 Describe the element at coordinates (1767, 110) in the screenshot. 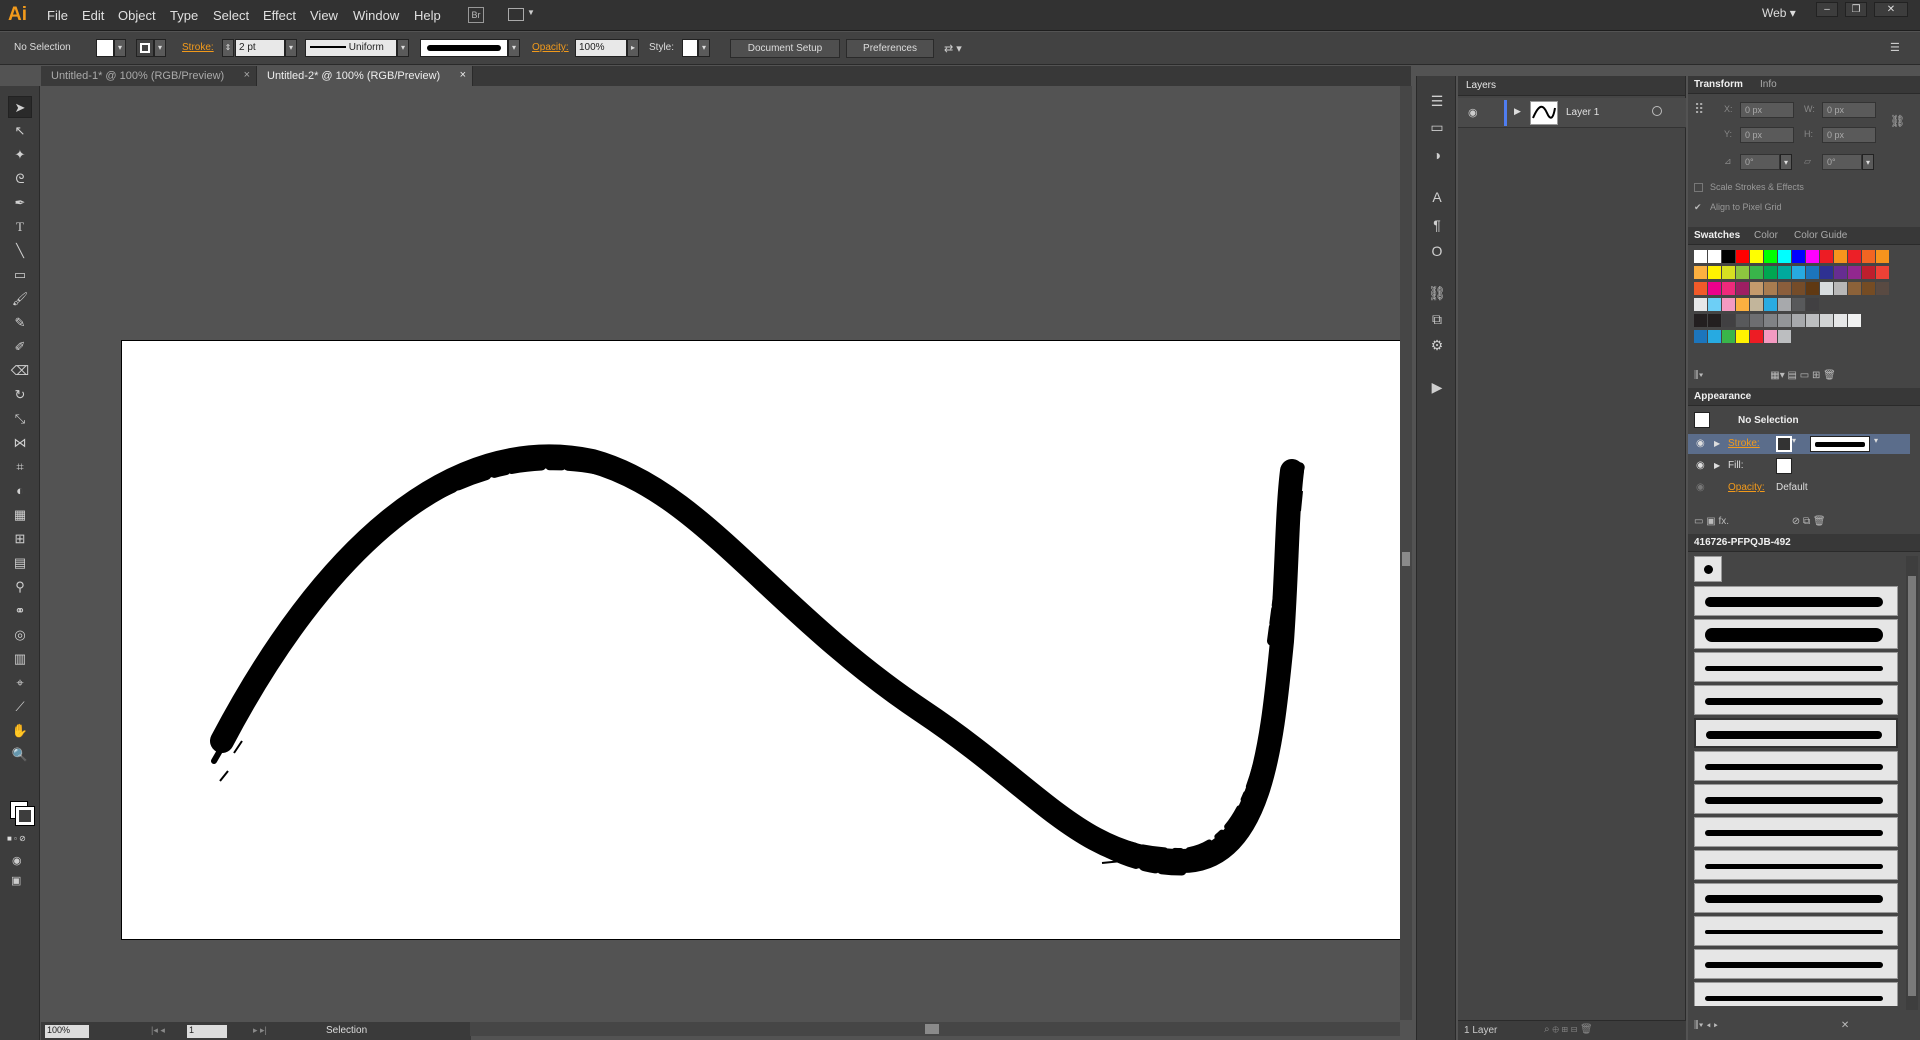

I see `x-field: 0 px` at that location.